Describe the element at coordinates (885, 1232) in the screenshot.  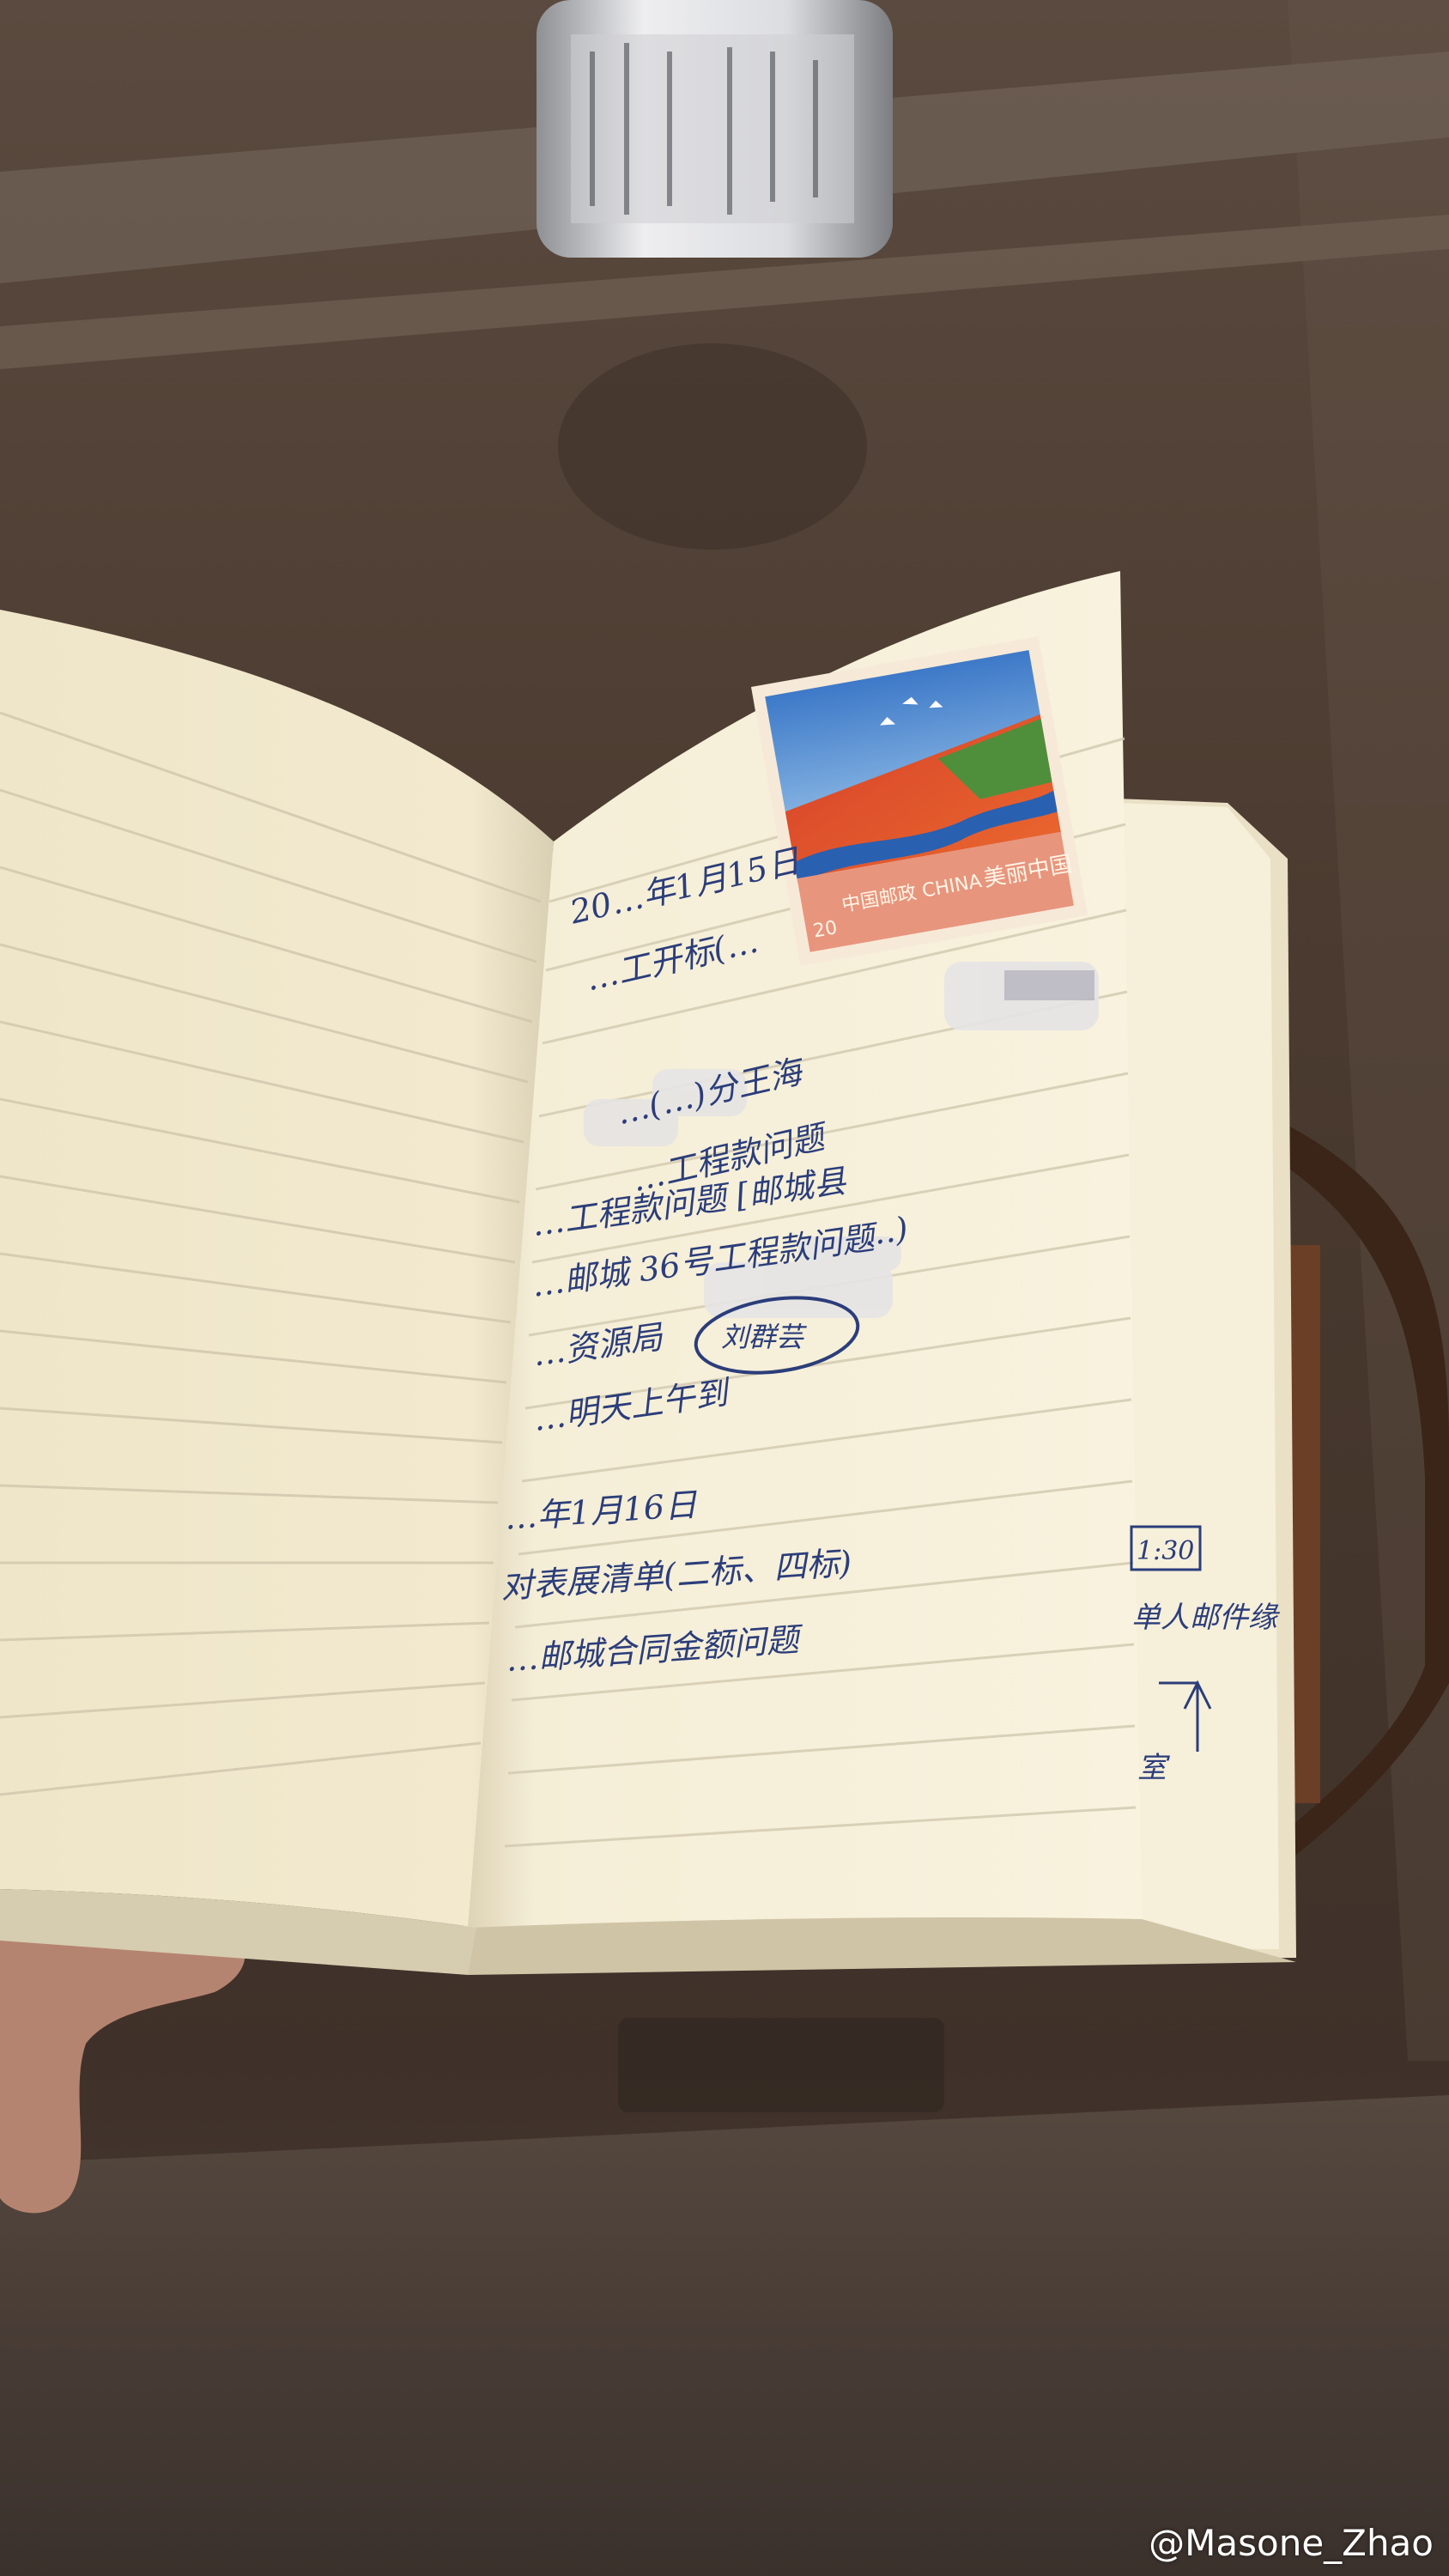
I see `note-line-7: …)` at that location.